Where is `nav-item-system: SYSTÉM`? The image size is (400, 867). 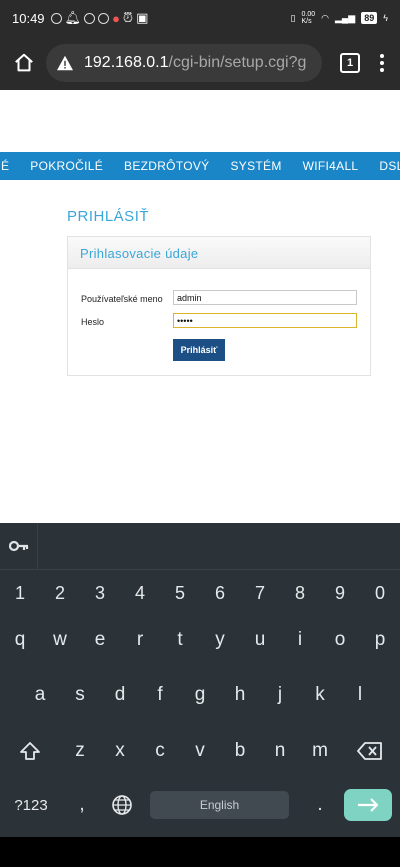 nav-item-system: SYSTÉM is located at coordinates (255, 166).